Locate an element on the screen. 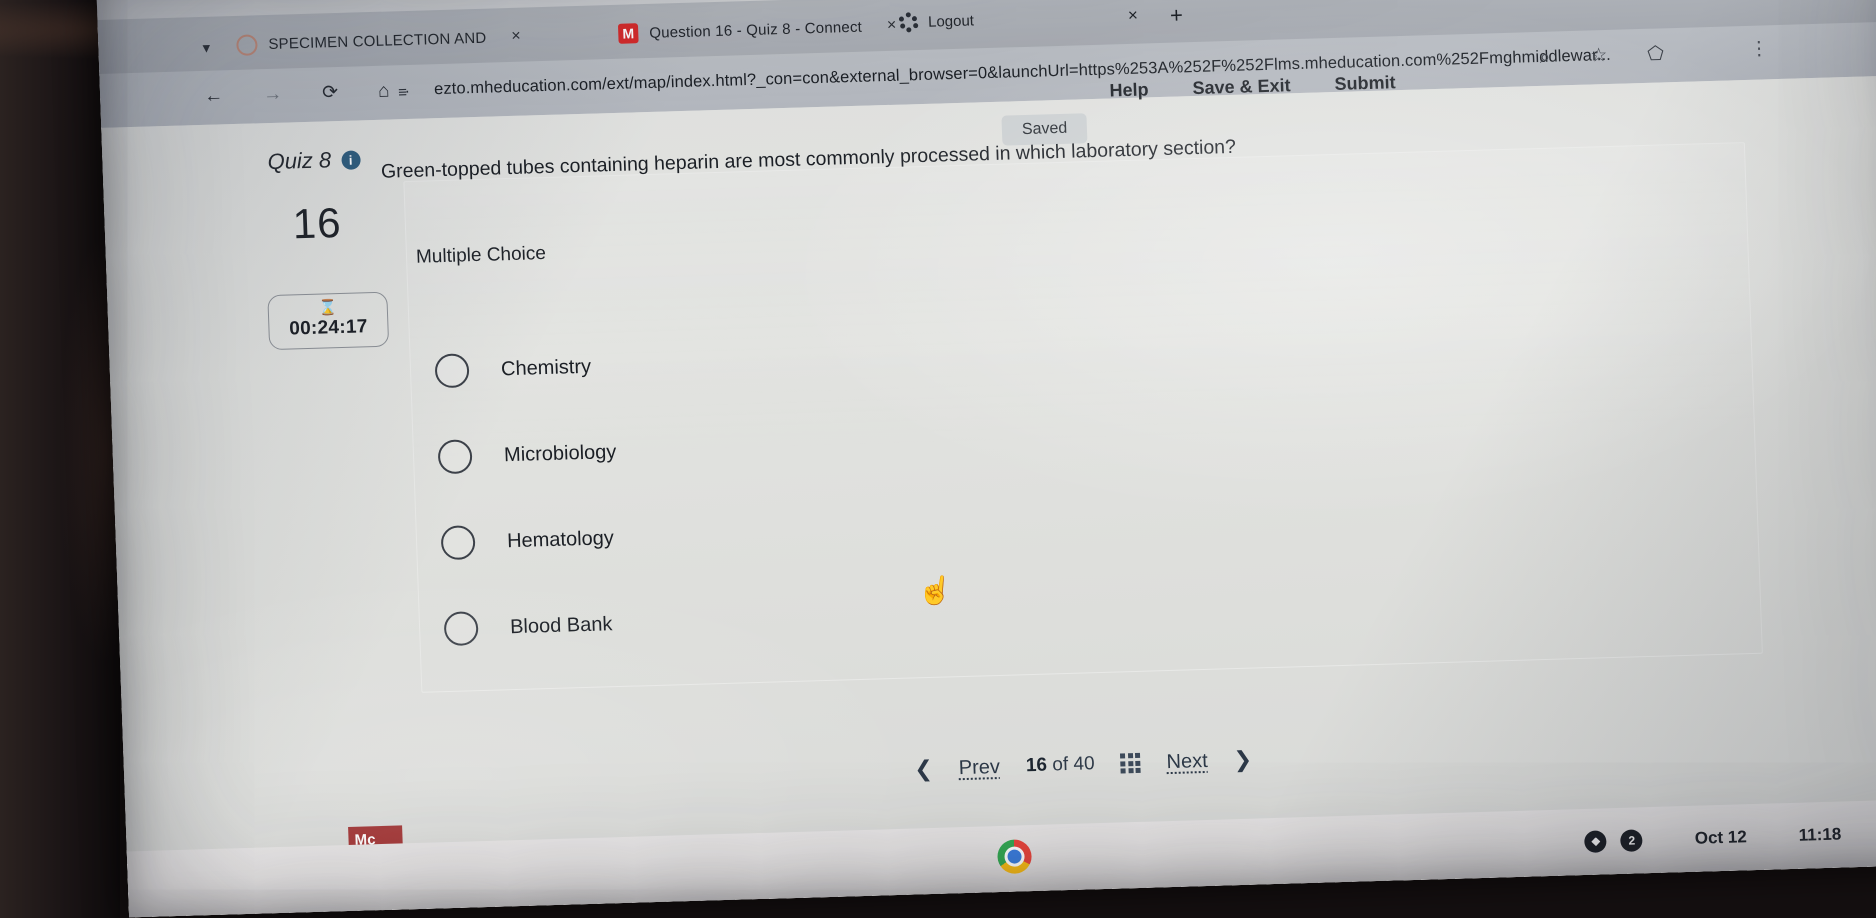 The height and width of the screenshot is (918, 1876). browser-tab-2-label: Question 16 - Quiz 8 - Connect is located at coordinates (755, 30).